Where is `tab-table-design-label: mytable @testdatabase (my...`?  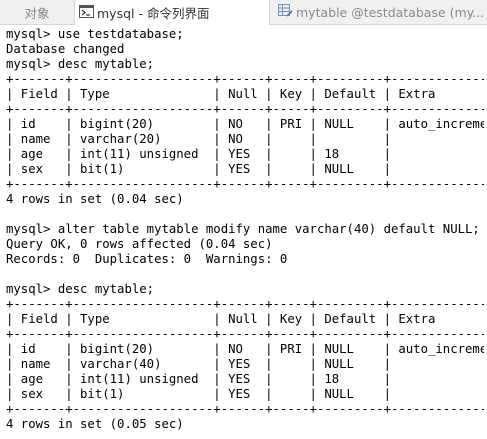
tab-table-design-label: mytable @testdatabase (my... is located at coordinates (390, 12).